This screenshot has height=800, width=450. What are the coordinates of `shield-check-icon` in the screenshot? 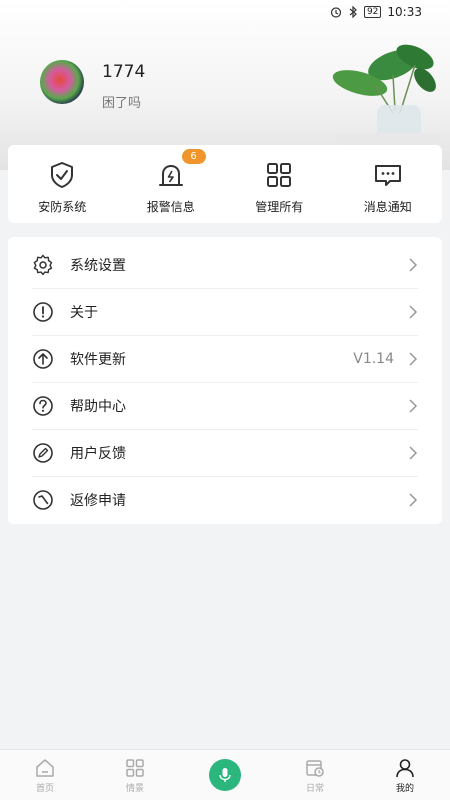 It's located at (62, 175).